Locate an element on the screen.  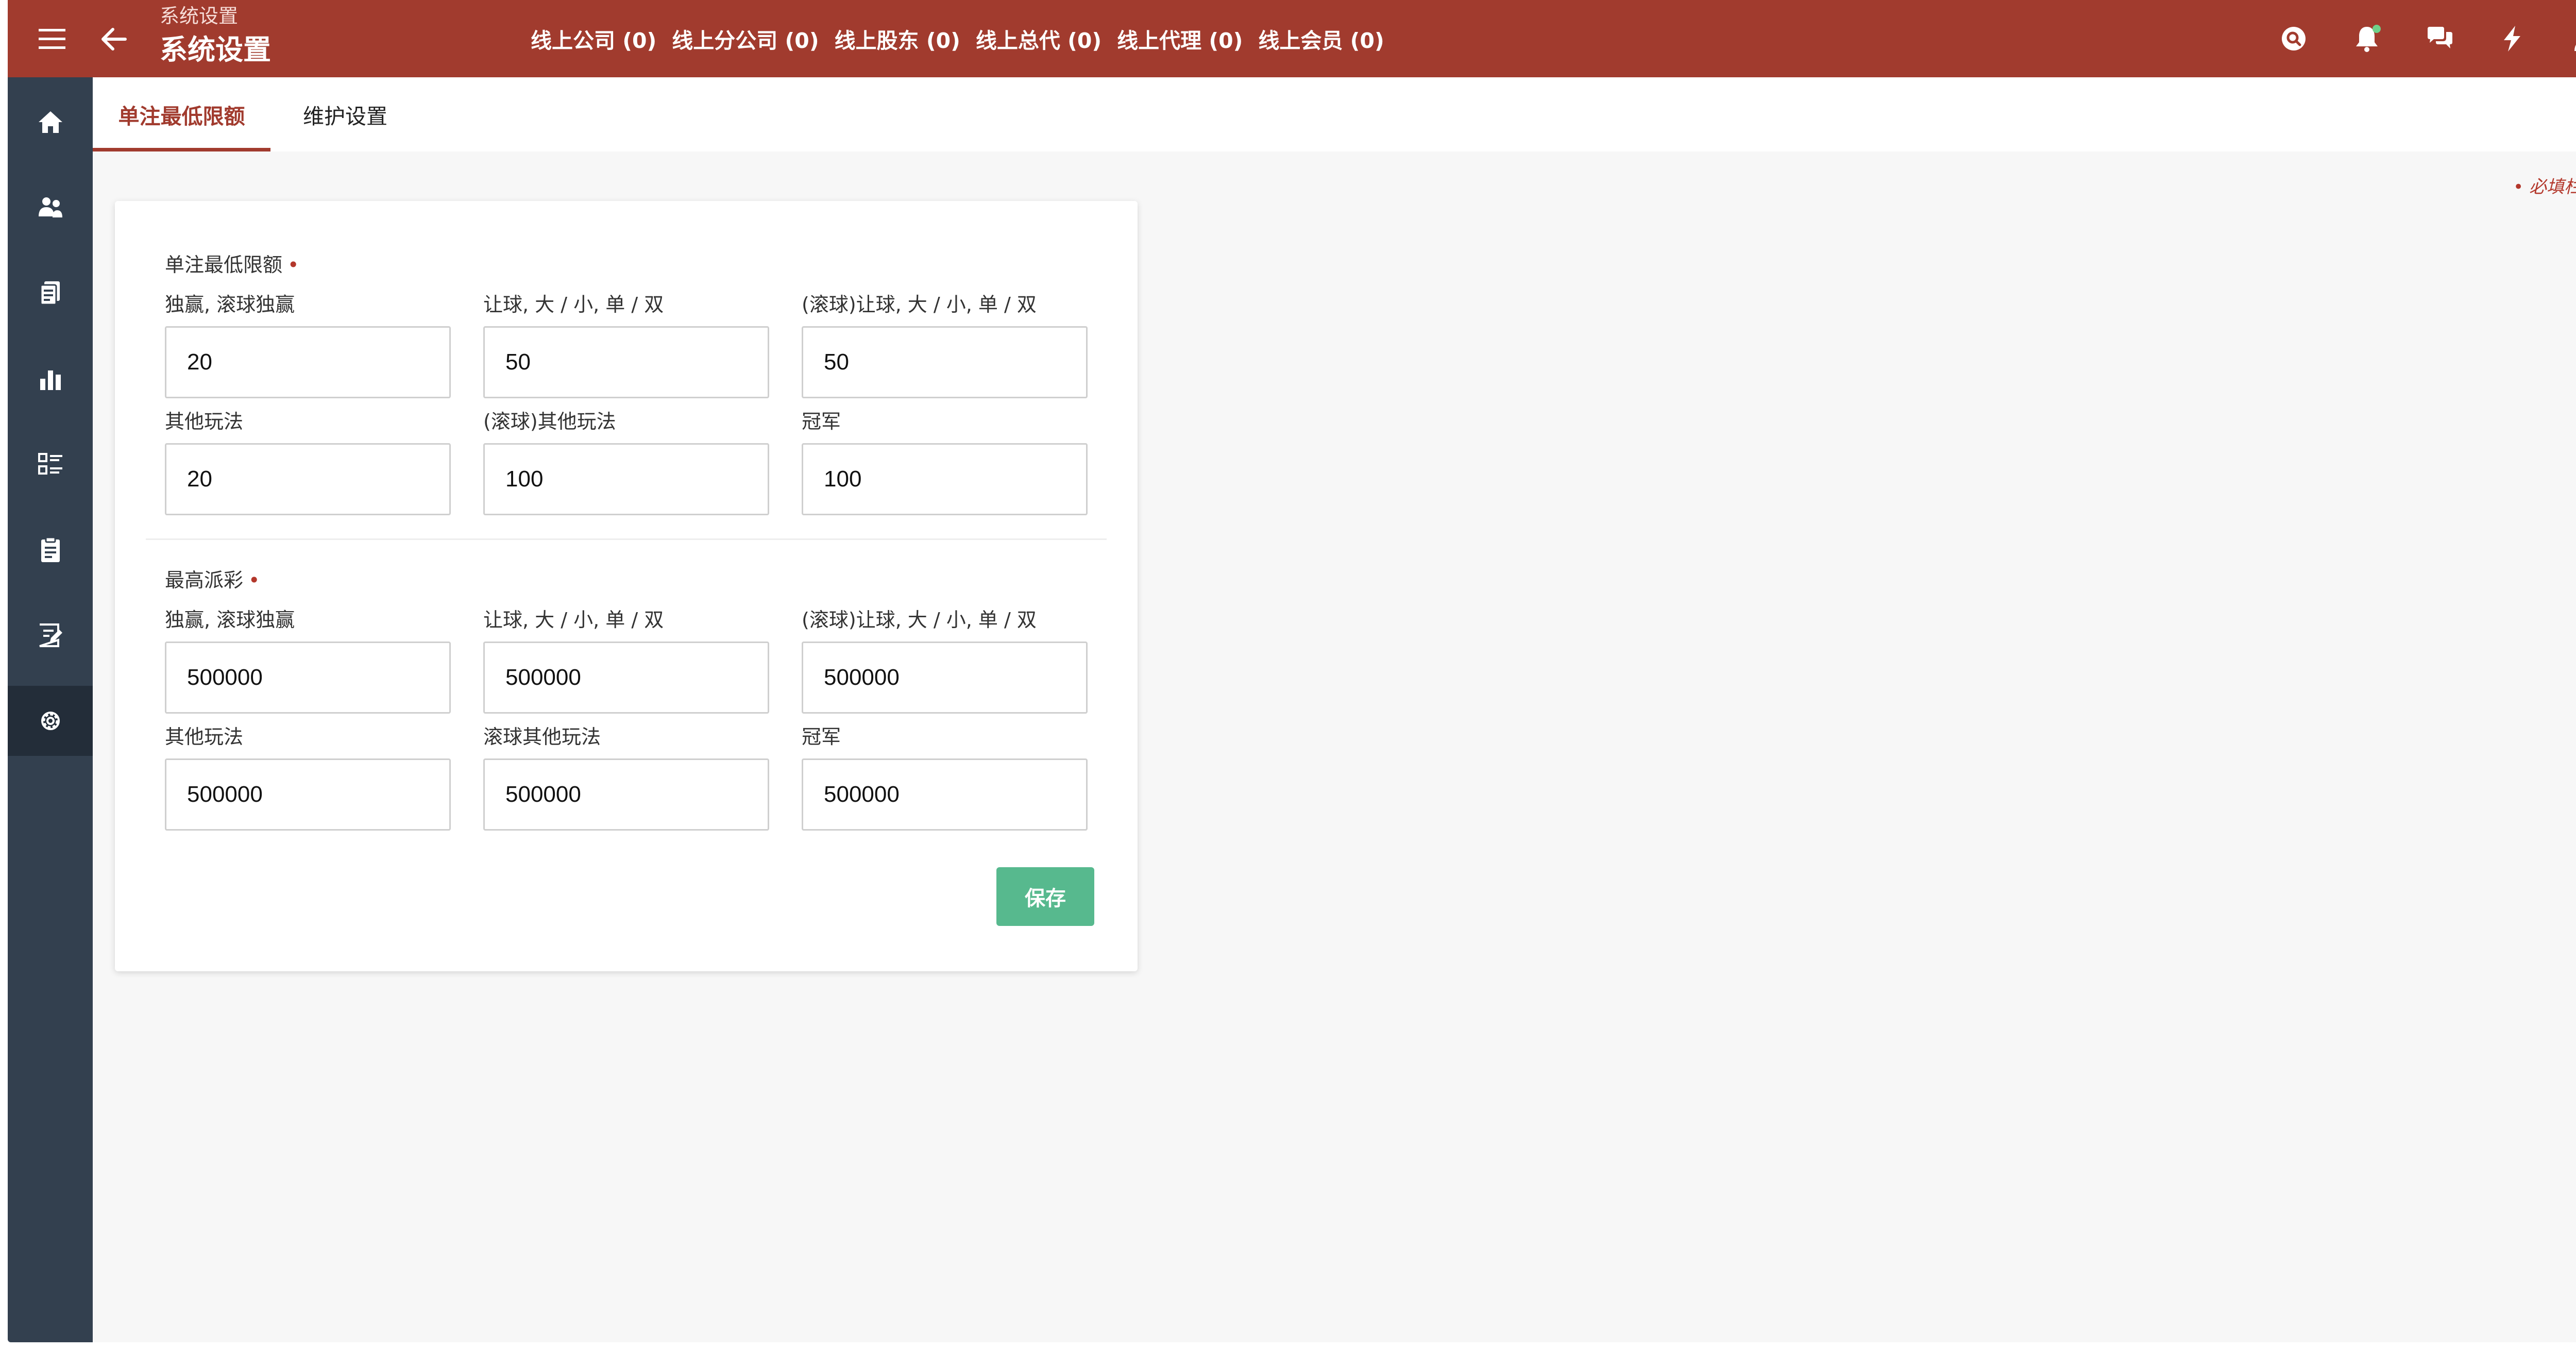
edit-note-icon is located at coordinates (51, 635).